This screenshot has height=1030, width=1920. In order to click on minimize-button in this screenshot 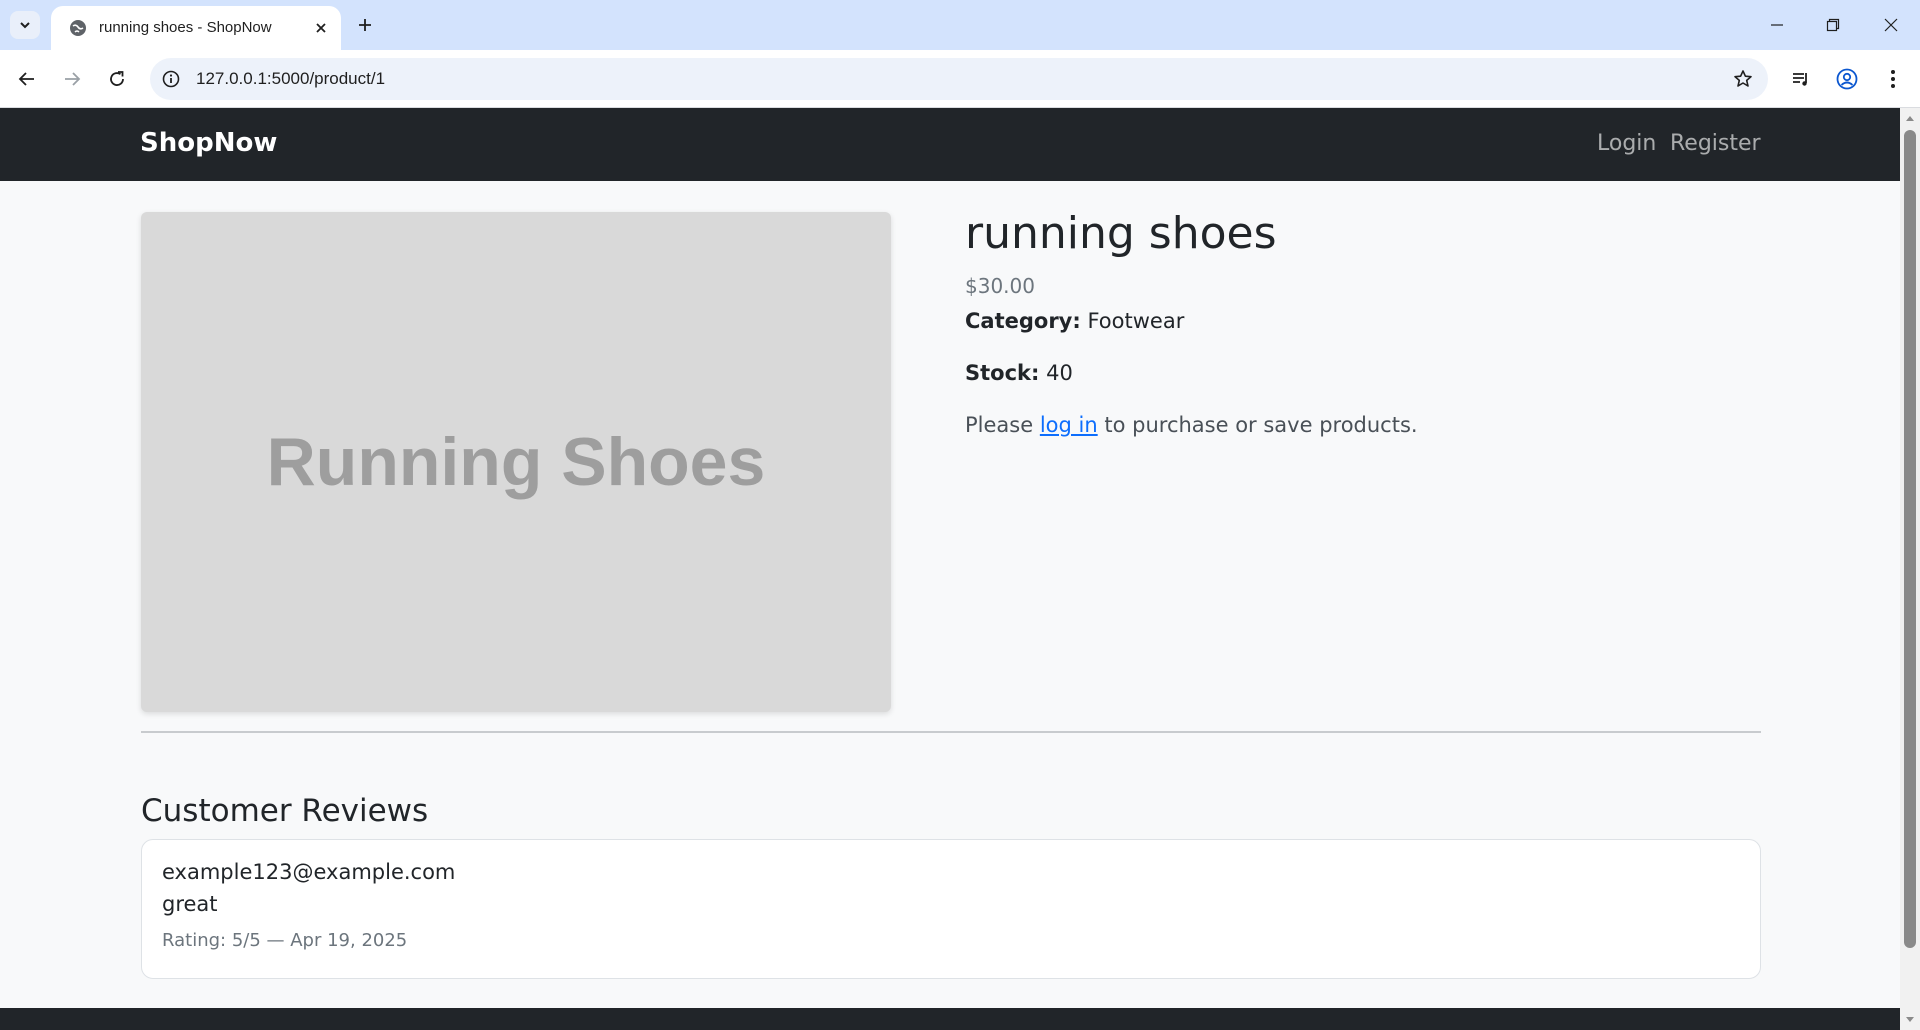, I will do `click(1777, 25)`.